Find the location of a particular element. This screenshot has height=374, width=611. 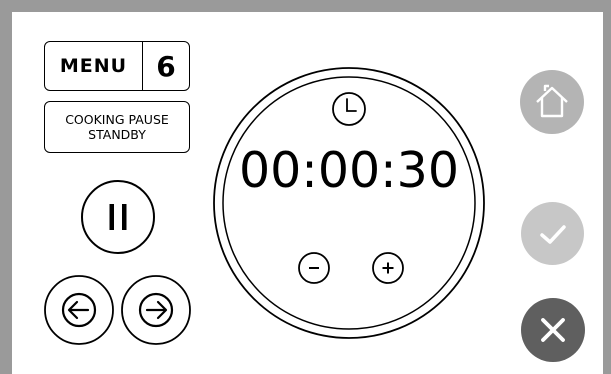

frame-left-border is located at coordinates (6, 187).